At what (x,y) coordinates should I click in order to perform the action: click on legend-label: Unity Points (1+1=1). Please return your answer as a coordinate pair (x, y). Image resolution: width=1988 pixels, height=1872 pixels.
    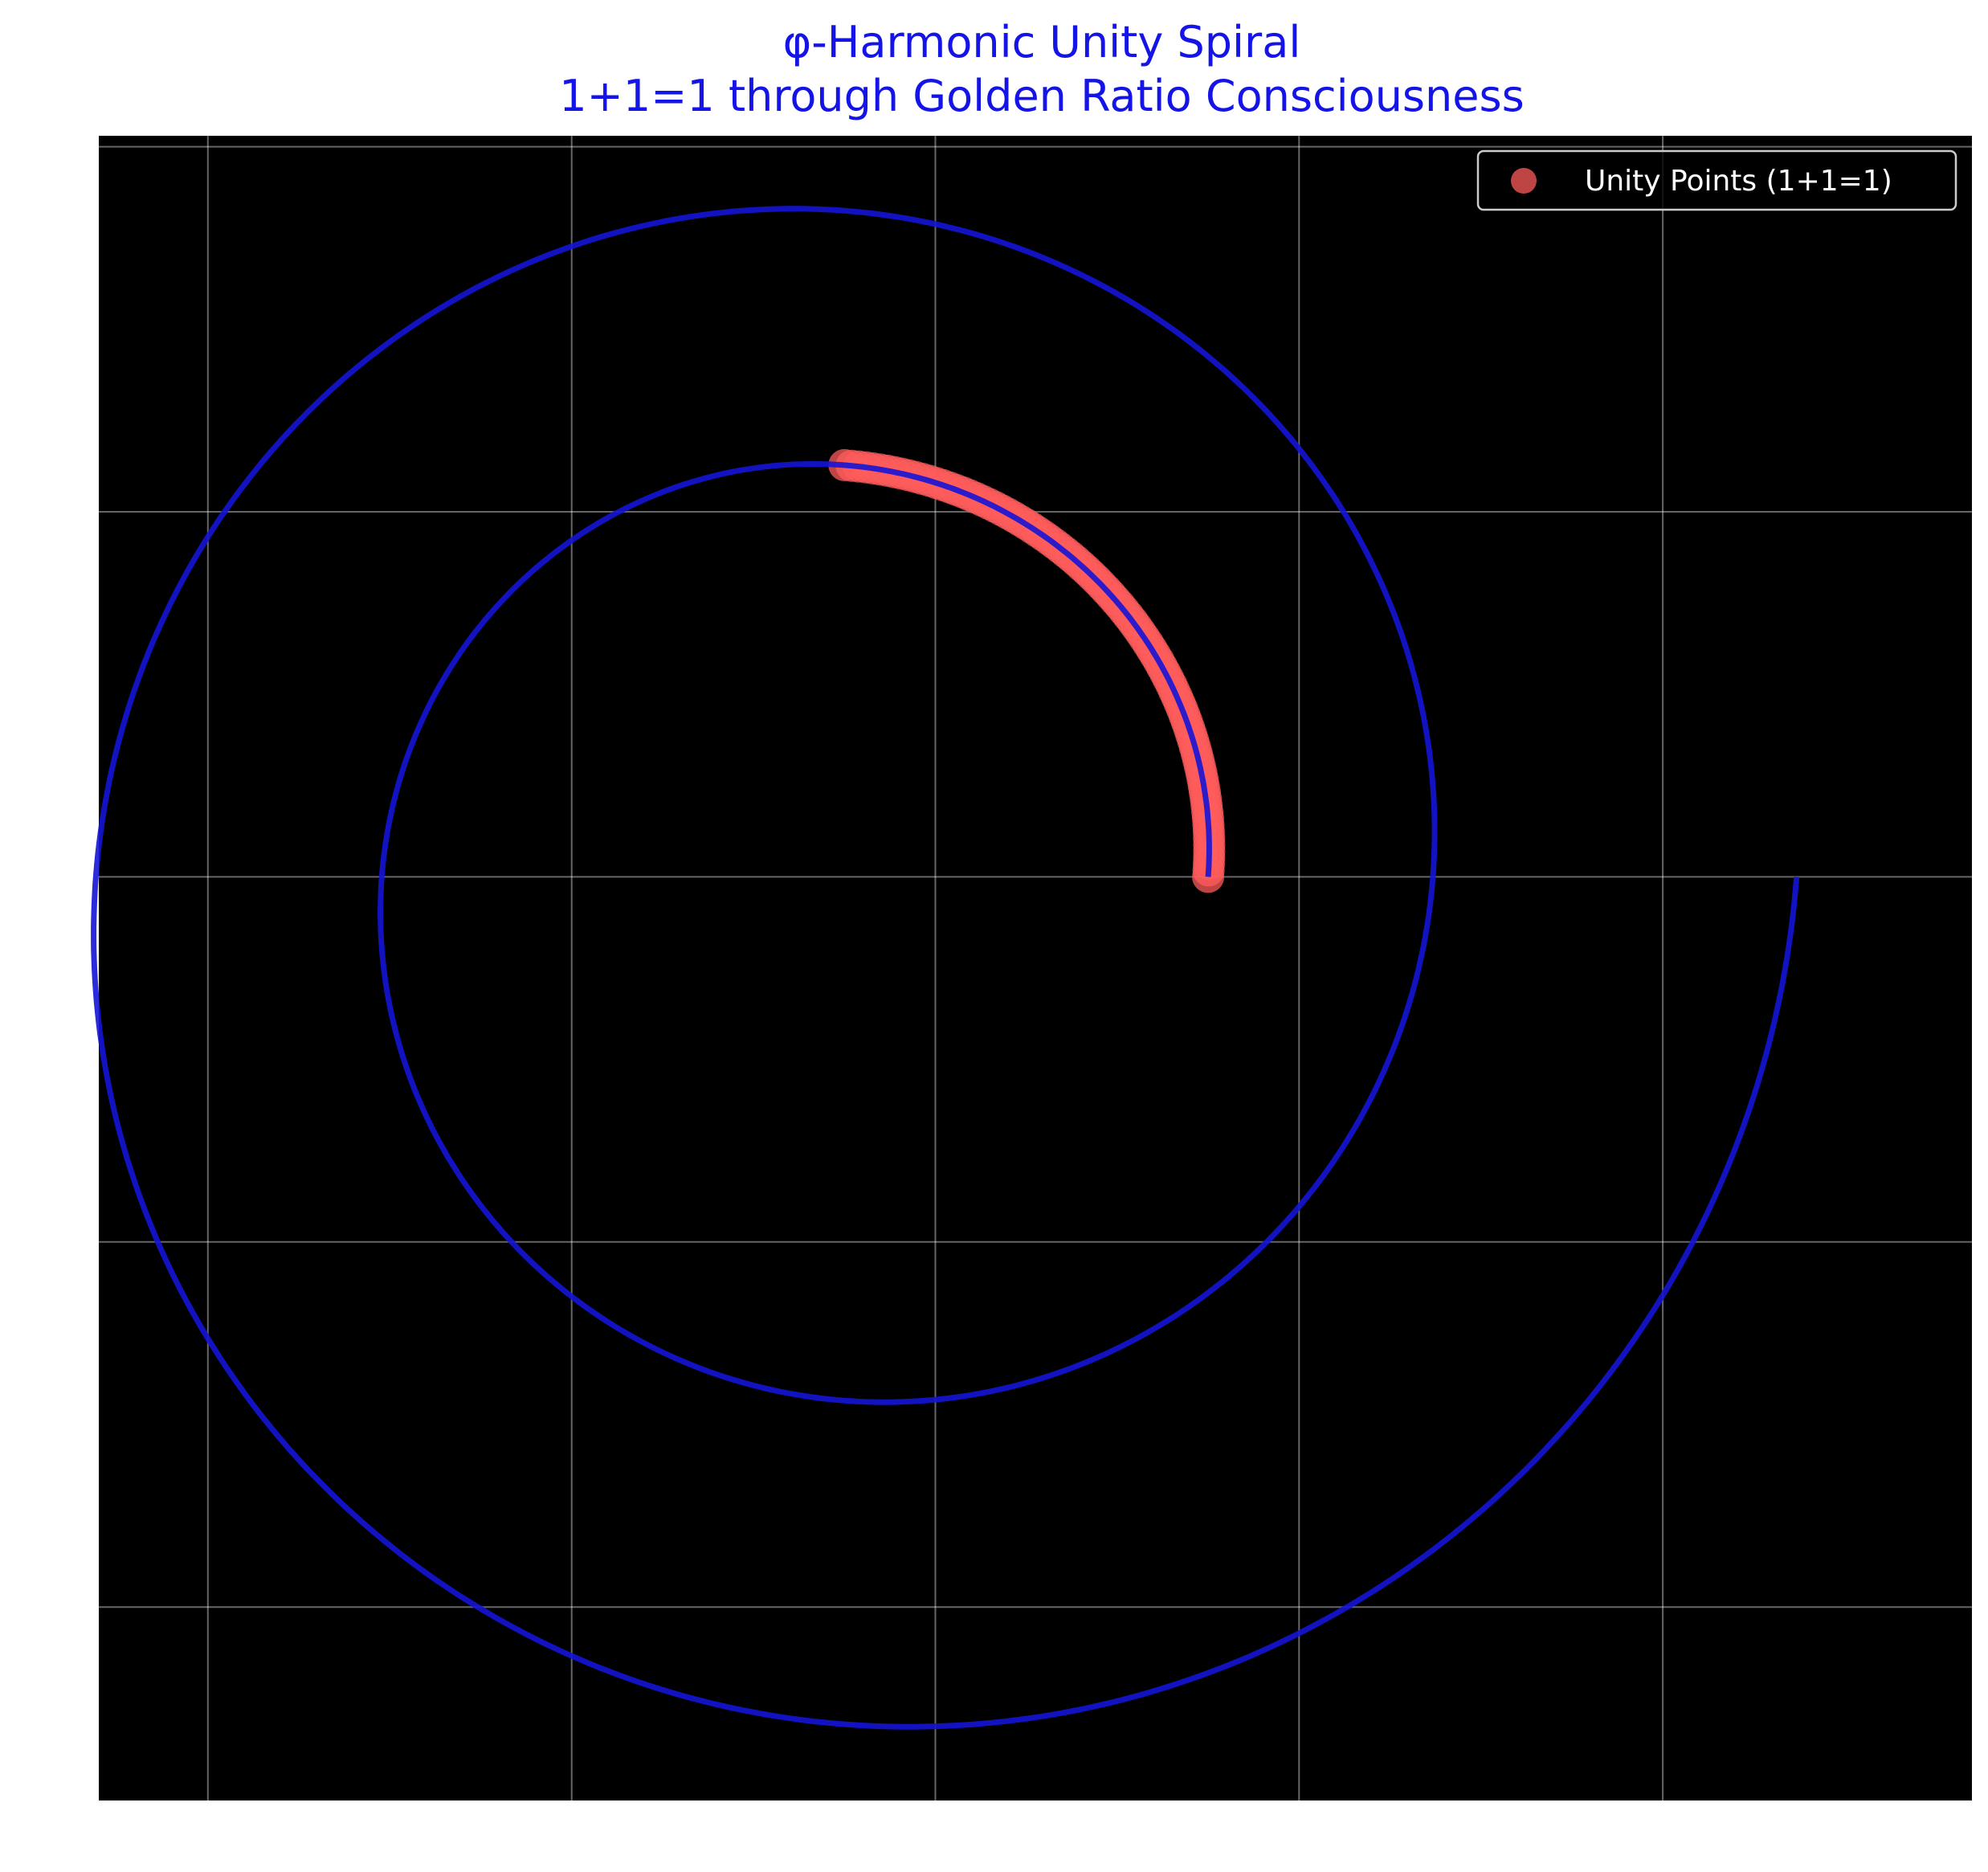
    Looking at the image, I should click on (1738, 181).